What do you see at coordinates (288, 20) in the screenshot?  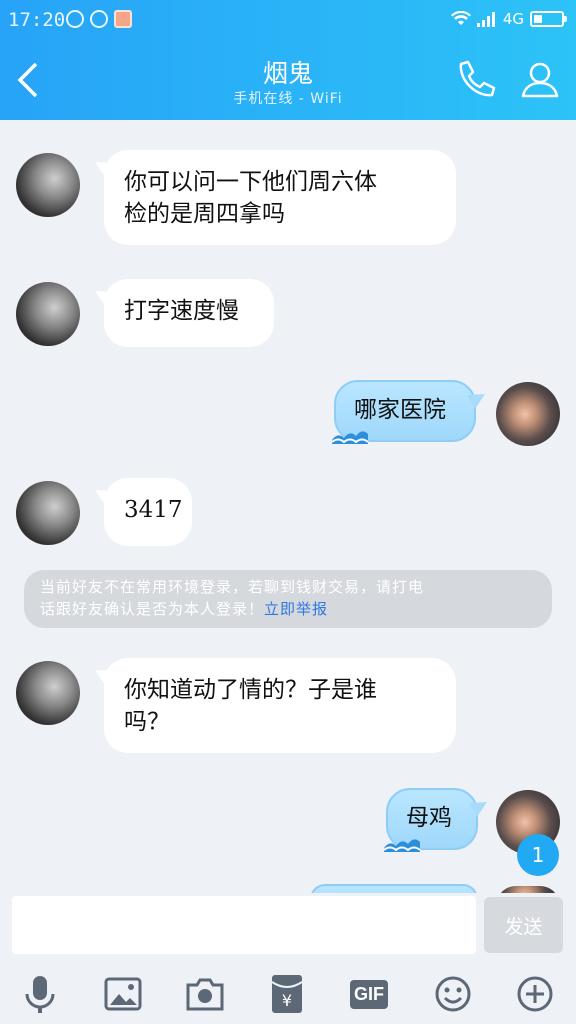 I see `status-bar: 17:20 4G` at bounding box center [288, 20].